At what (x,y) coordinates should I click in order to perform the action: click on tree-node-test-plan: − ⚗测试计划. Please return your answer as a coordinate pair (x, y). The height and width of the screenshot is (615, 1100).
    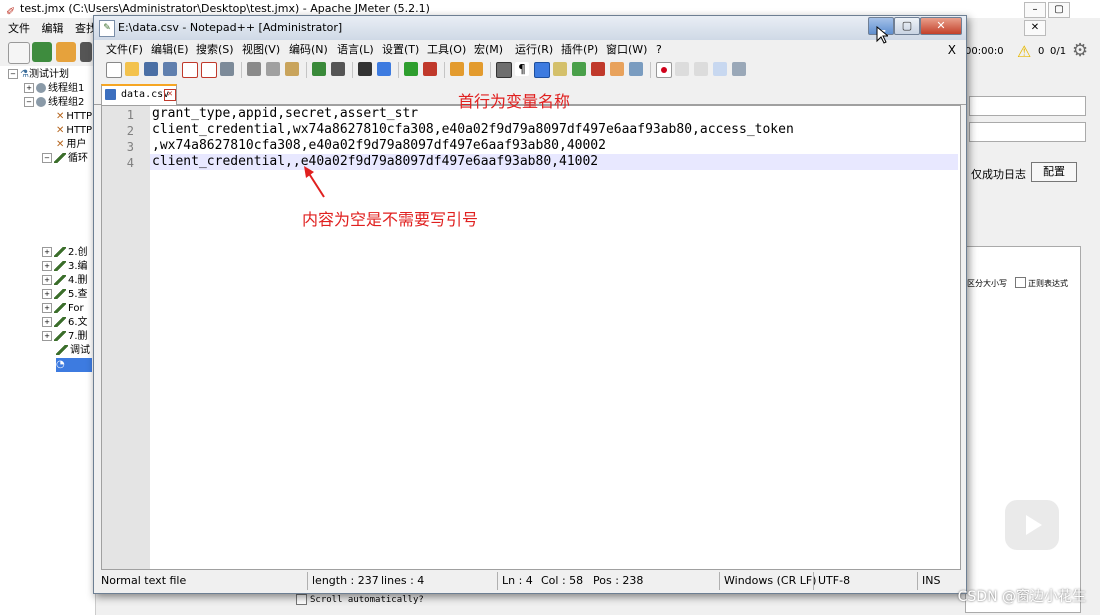
    Looking at the image, I should click on (38, 75).